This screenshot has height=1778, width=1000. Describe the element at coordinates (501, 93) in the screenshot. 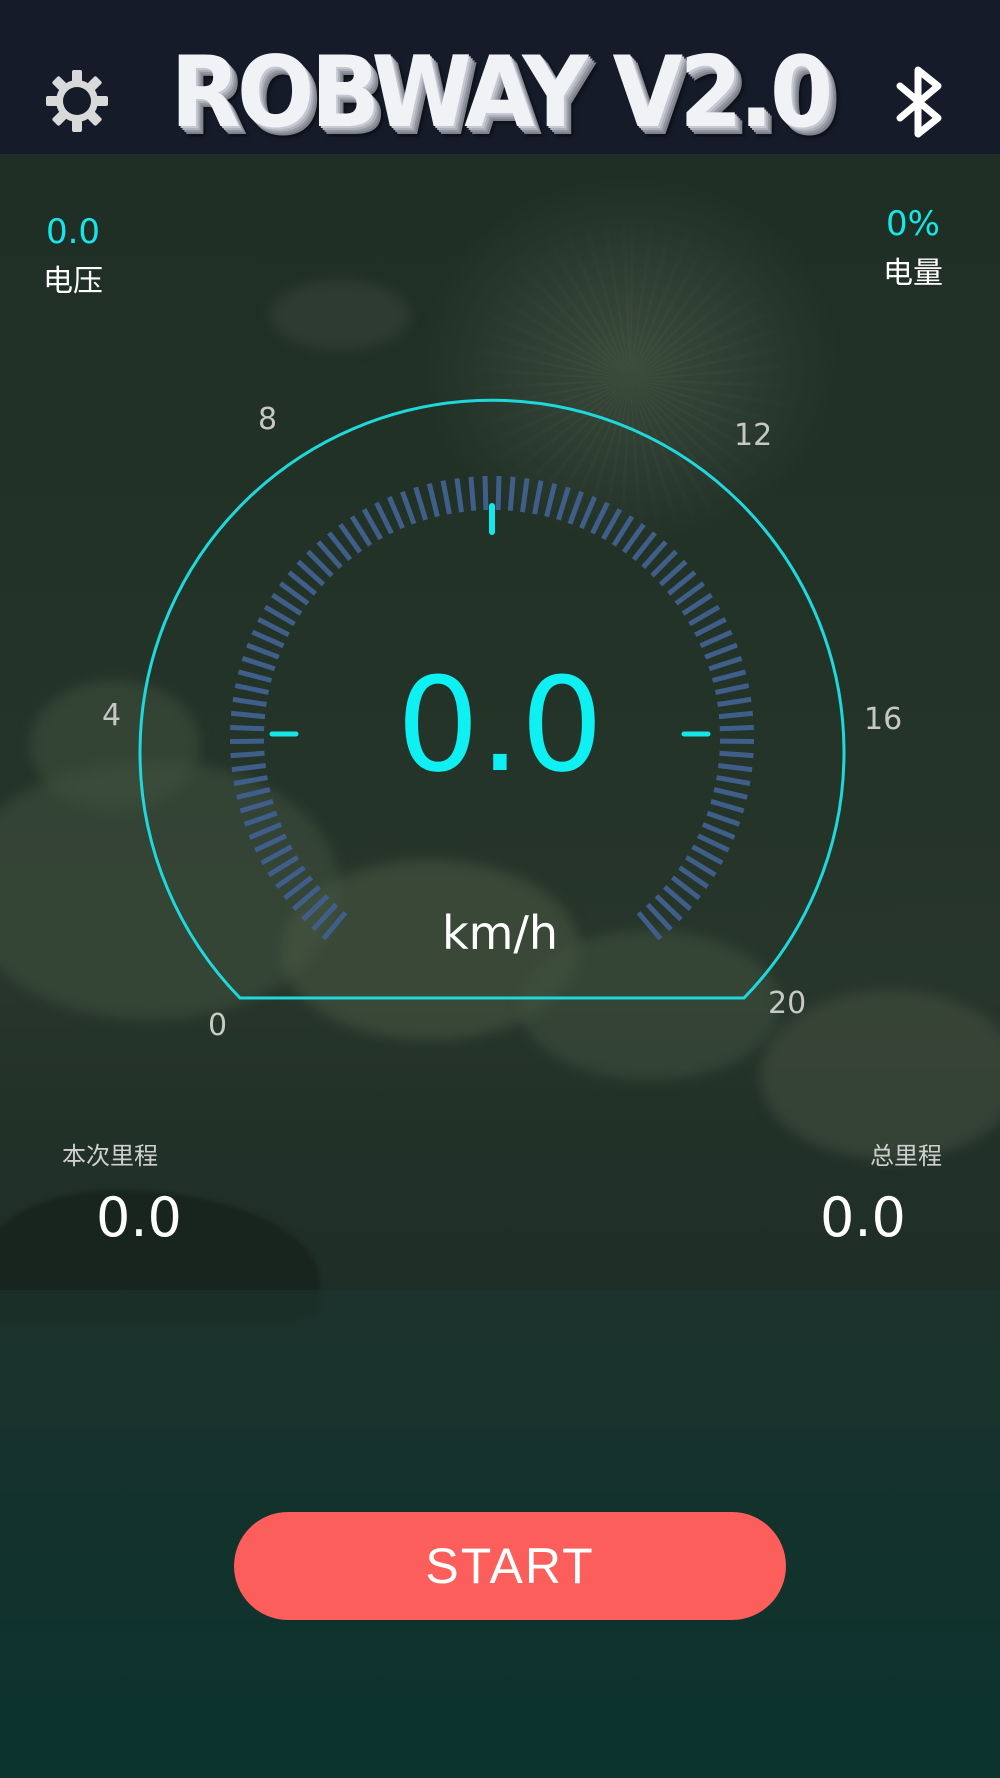

I see `app-title: ROBWAY V2.0` at that location.